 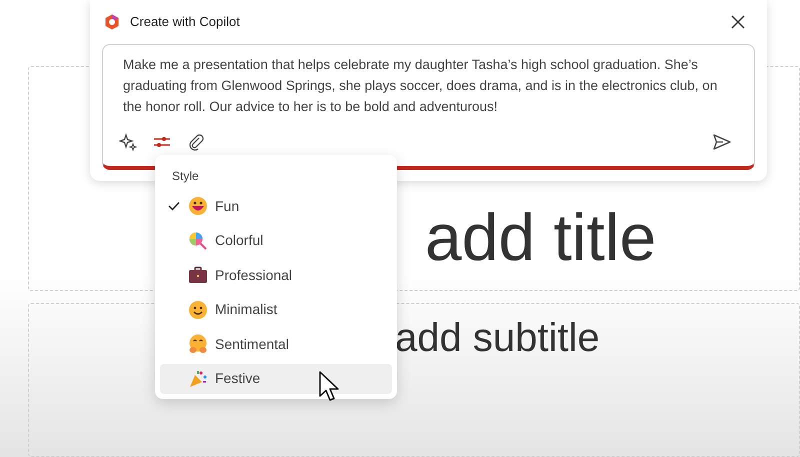 What do you see at coordinates (185, 22) in the screenshot?
I see `dialog-title: Create with Copilot` at bounding box center [185, 22].